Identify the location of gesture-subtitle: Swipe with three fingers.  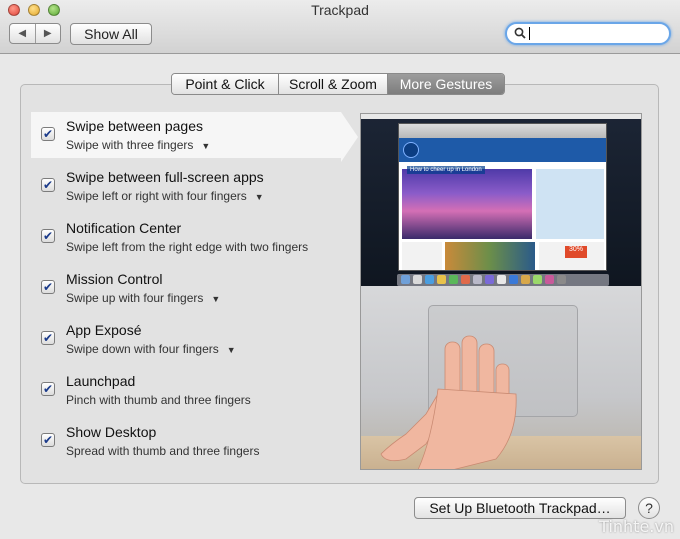
(130, 145).